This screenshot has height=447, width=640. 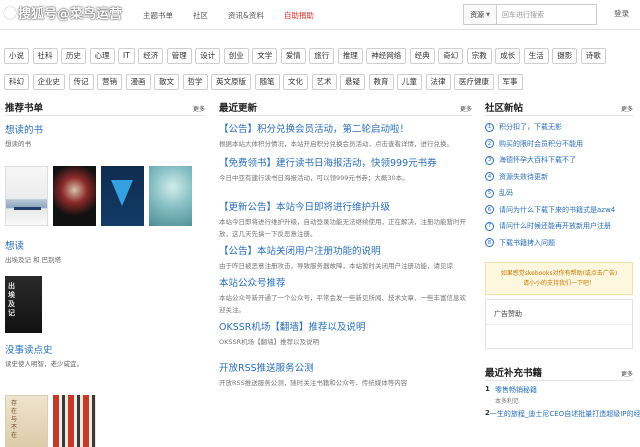 What do you see at coordinates (45, 56) in the screenshot?
I see `tag-link: 社科` at bounding box center [45, 56].